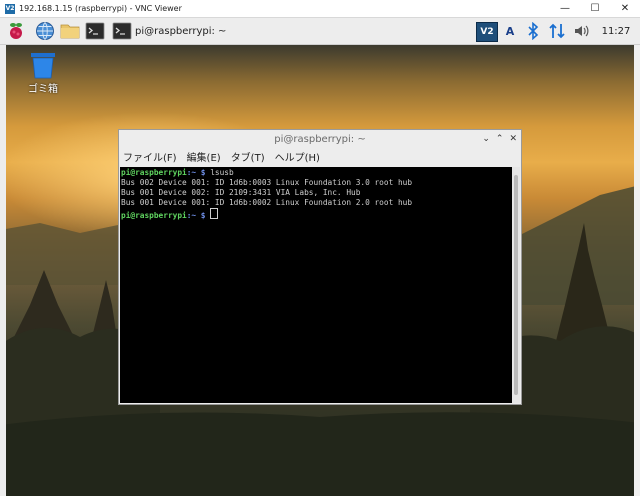 The height and width of the screenshot is (496, 640). I want to click on menu-file: ファイル(F), so click(150, 156).